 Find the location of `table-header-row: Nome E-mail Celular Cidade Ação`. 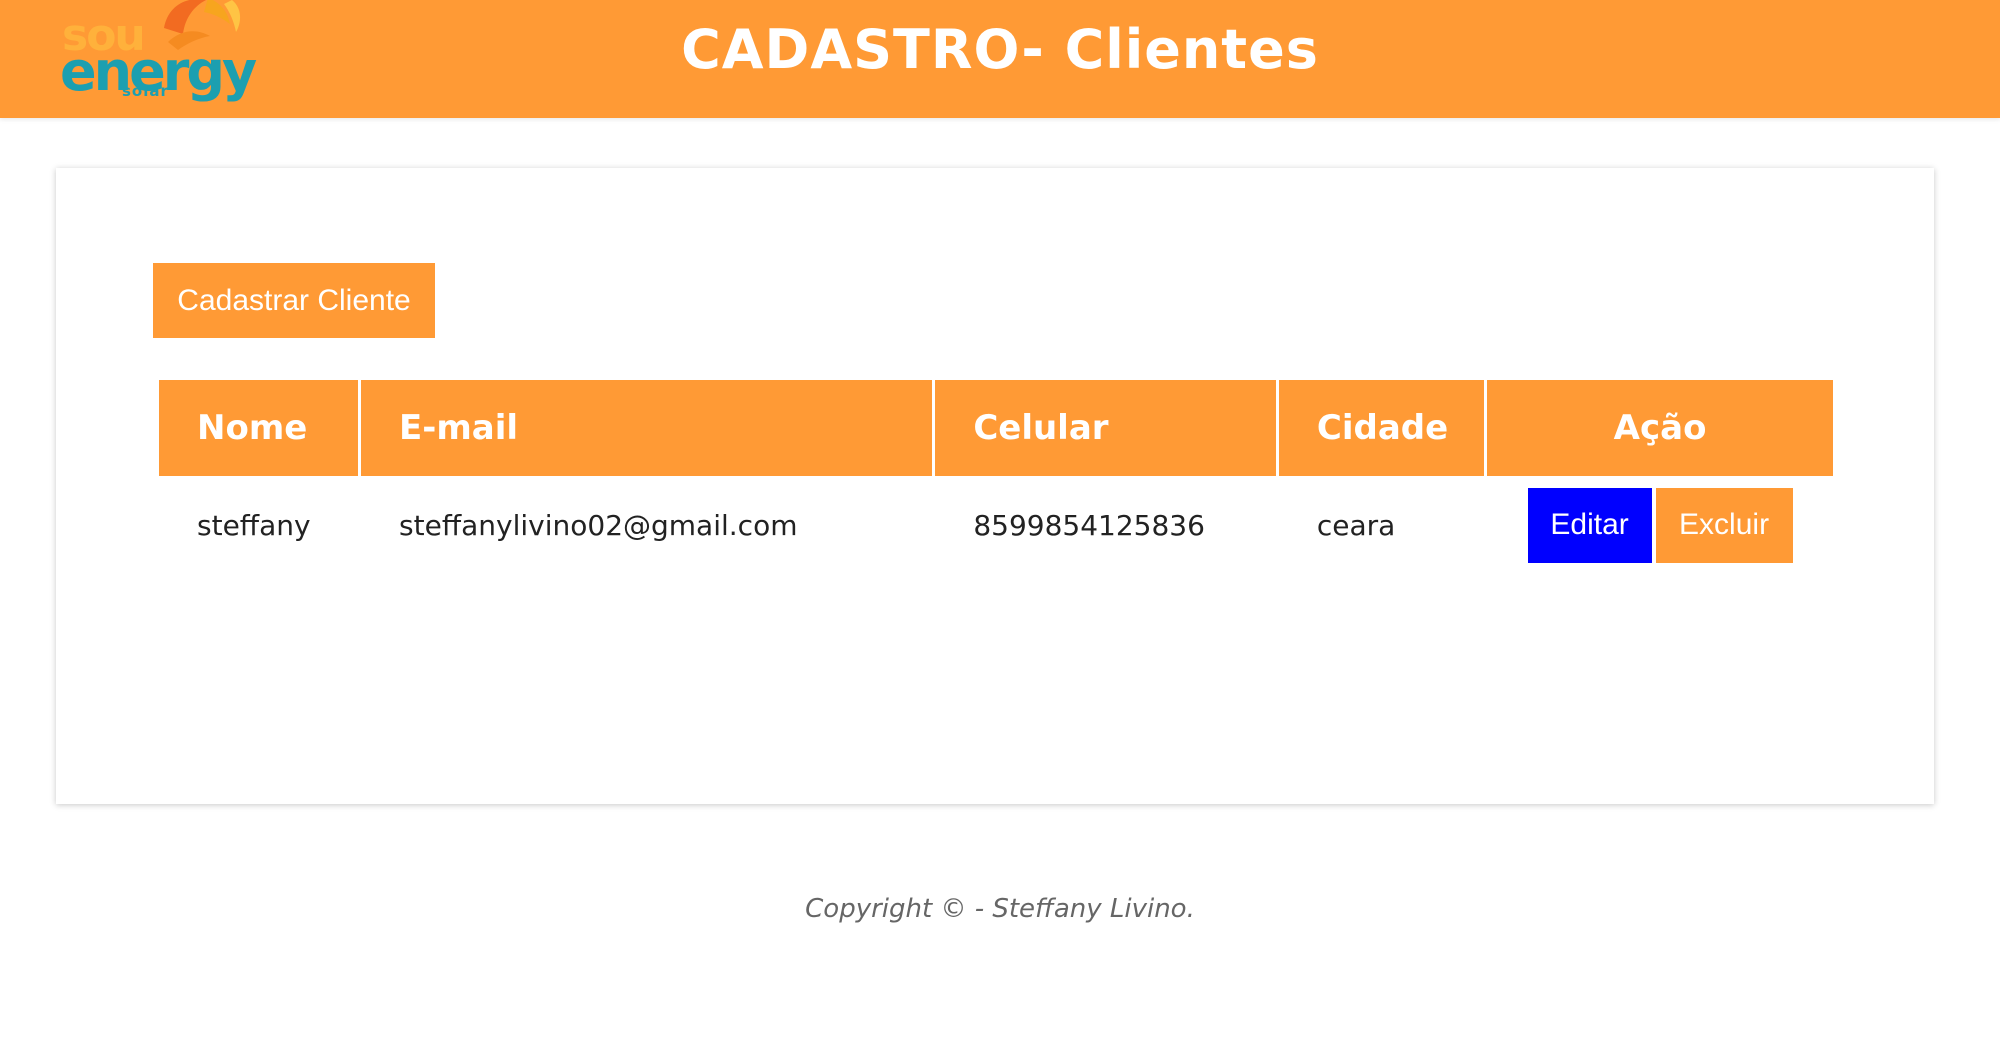

table-header-row: Nome E-mail Celular Cidade Ação is located at coordinates (996, 428).